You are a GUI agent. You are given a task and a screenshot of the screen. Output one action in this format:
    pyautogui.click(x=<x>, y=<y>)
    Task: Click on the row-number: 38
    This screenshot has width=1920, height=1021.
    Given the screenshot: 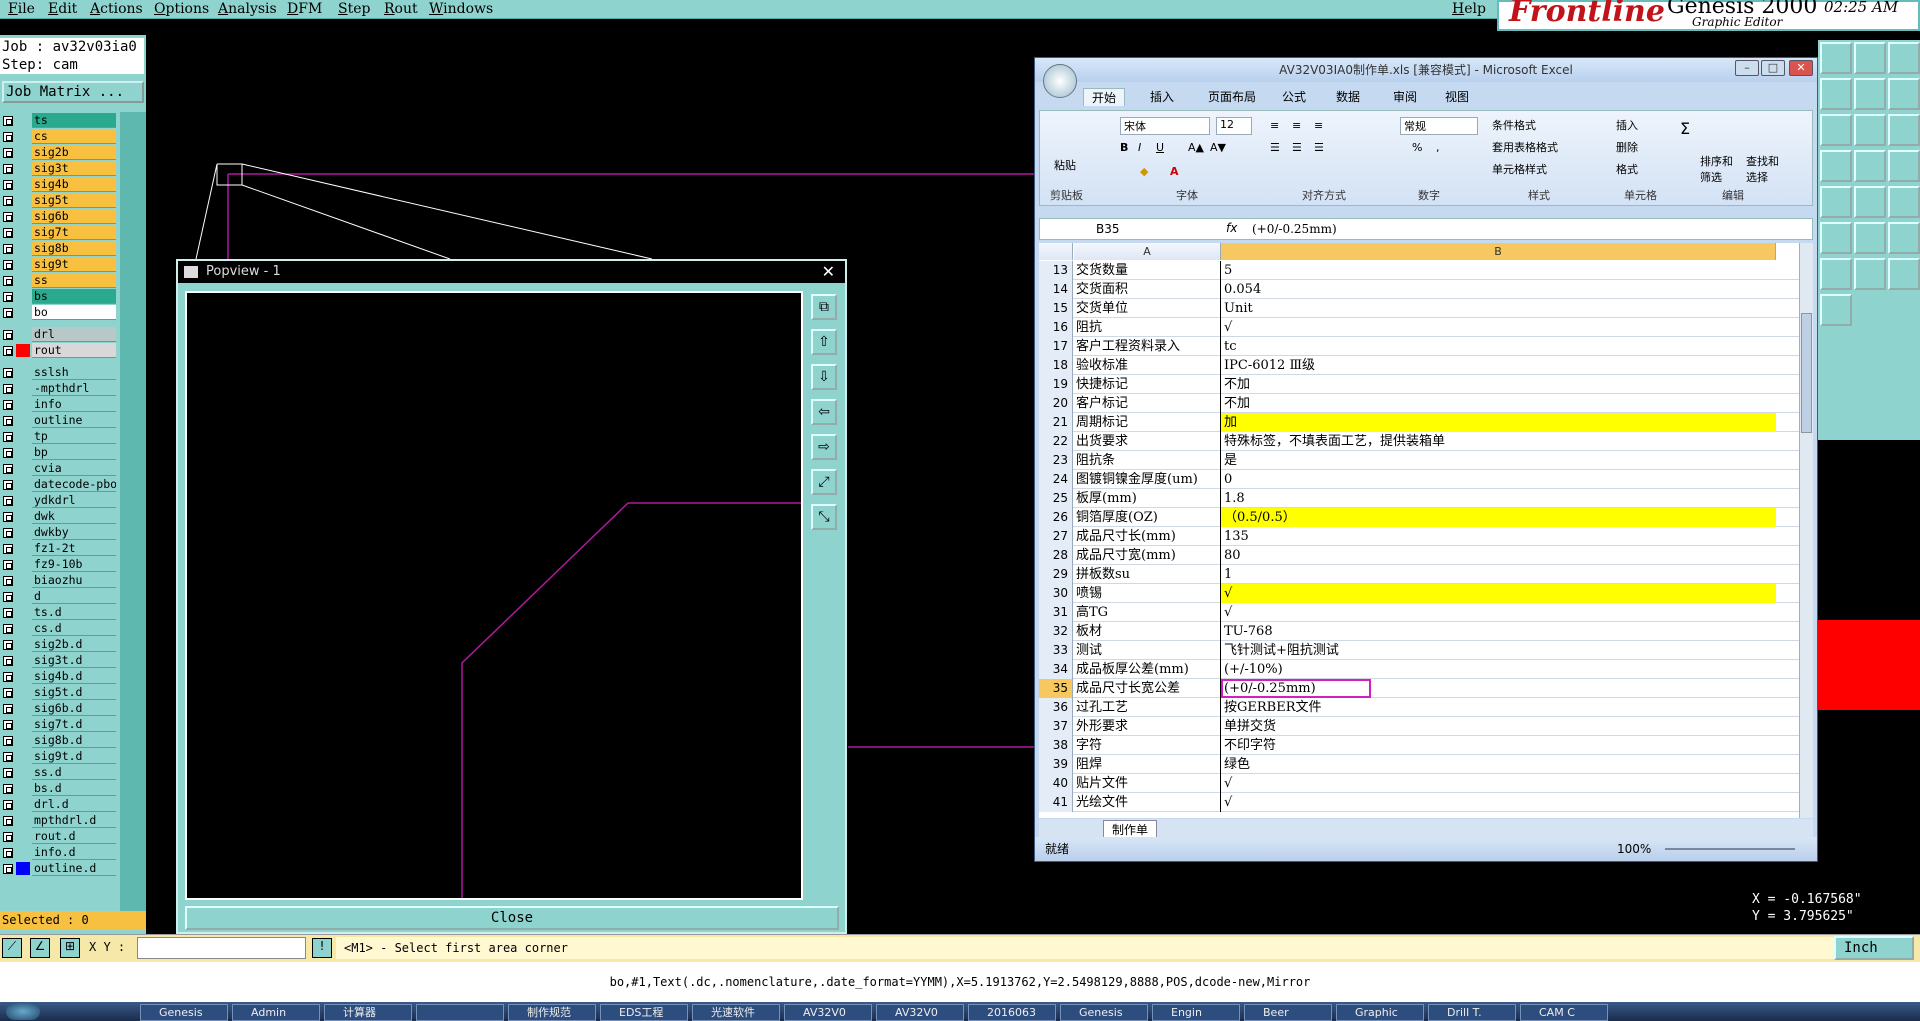 What is the action you would take?
    pyautogui.click(x=1056, y=745)
    